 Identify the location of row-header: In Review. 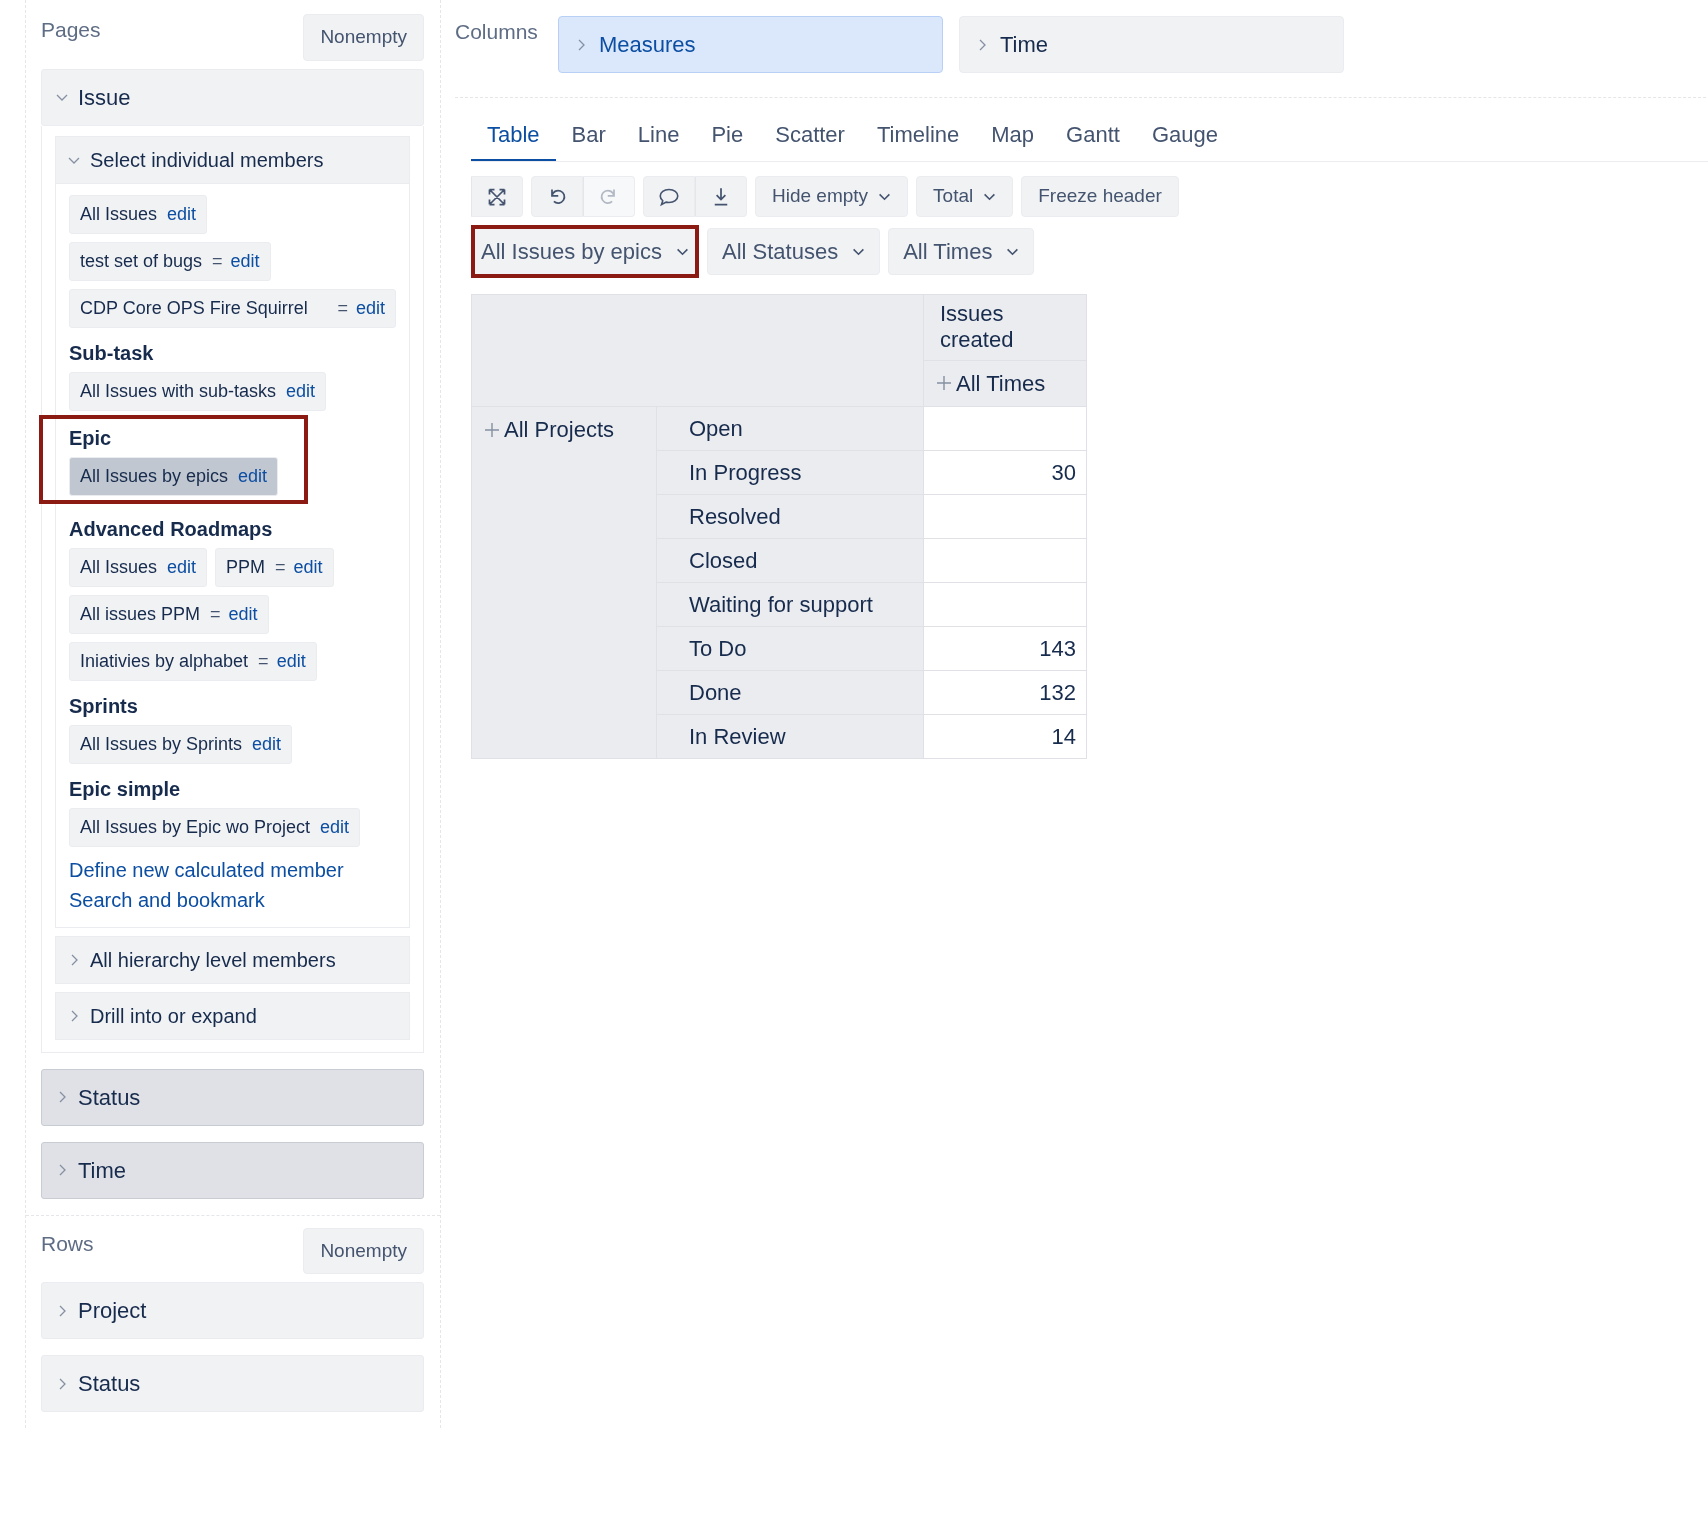
(790, 736).